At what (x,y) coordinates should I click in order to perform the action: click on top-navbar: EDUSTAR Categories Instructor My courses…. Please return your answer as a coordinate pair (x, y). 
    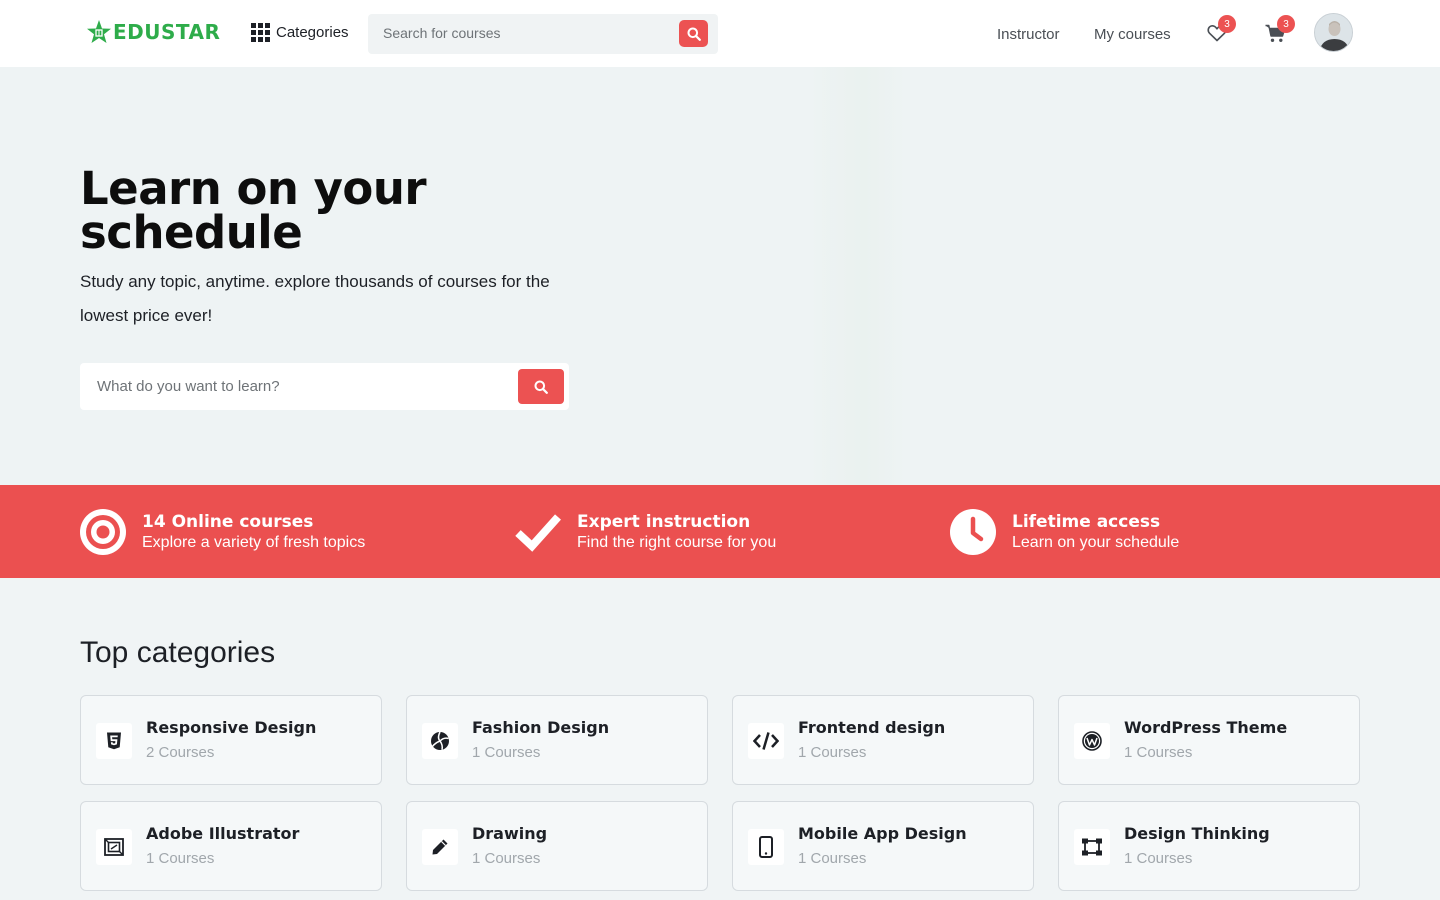
    Looking at the image, I should click on (720, 33).